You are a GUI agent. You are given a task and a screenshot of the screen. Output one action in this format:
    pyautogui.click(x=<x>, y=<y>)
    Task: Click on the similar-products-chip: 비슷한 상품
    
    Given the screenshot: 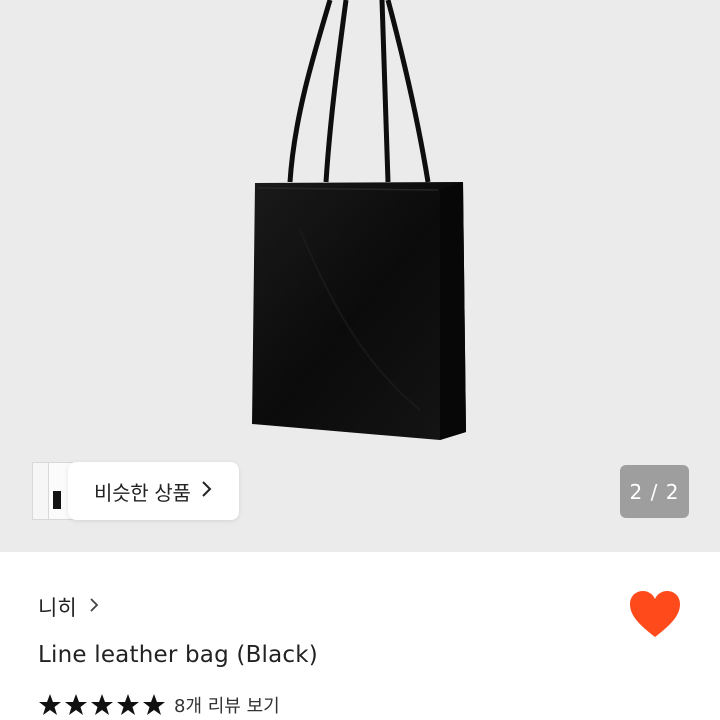 What is the action you would take?
    pyautogui.click(x=135, y=491)
    